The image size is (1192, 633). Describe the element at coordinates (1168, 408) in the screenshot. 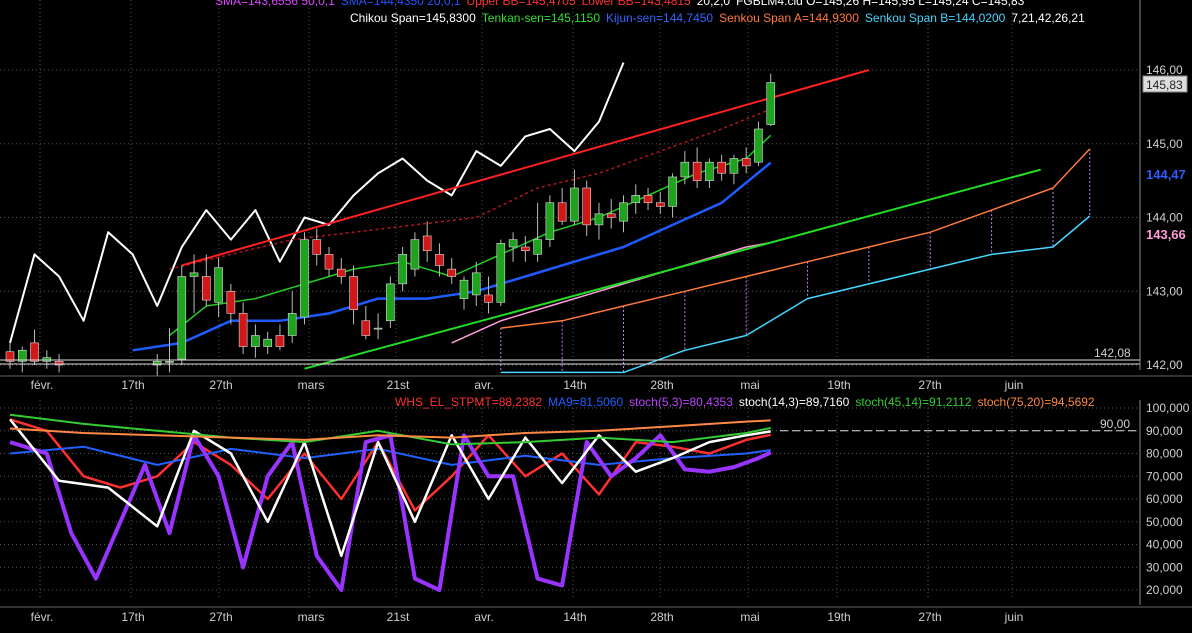

I see `osc-y-tick: 100,000` at that location.